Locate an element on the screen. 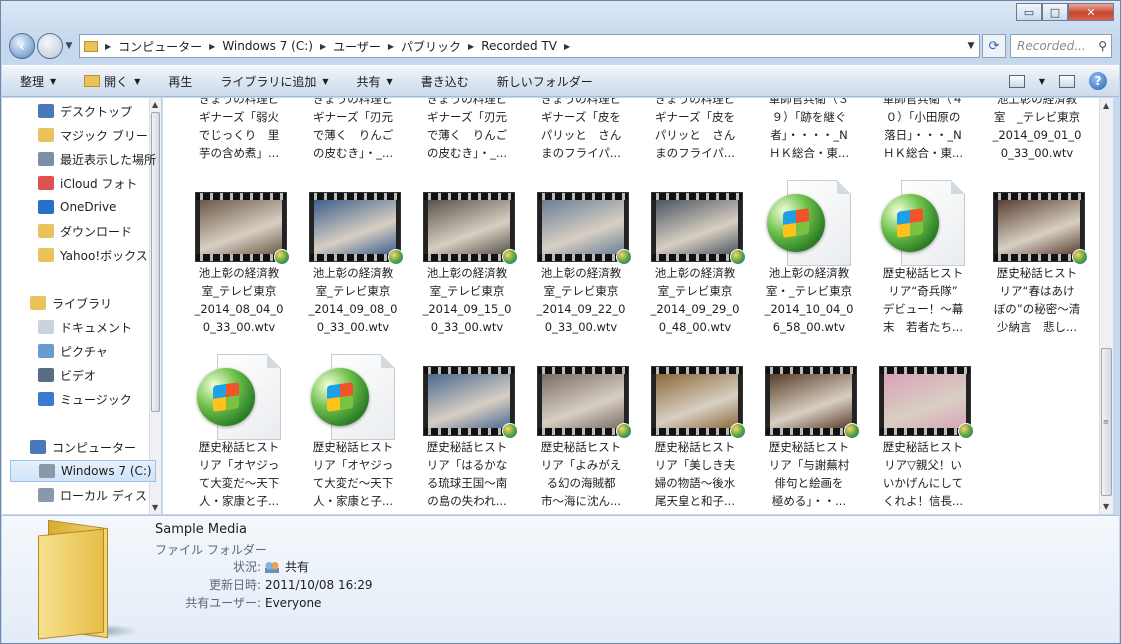 This screenshot has width=1121, height=644. breadcrumb-computer: コンピューター is located at coordinates (160, 46).